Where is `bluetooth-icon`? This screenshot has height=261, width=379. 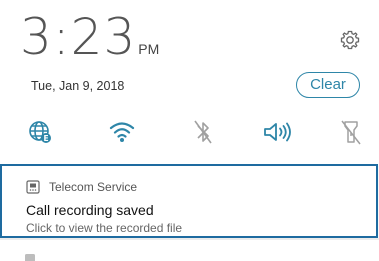 bluetooth-icon is located at coordinates (203, 132).